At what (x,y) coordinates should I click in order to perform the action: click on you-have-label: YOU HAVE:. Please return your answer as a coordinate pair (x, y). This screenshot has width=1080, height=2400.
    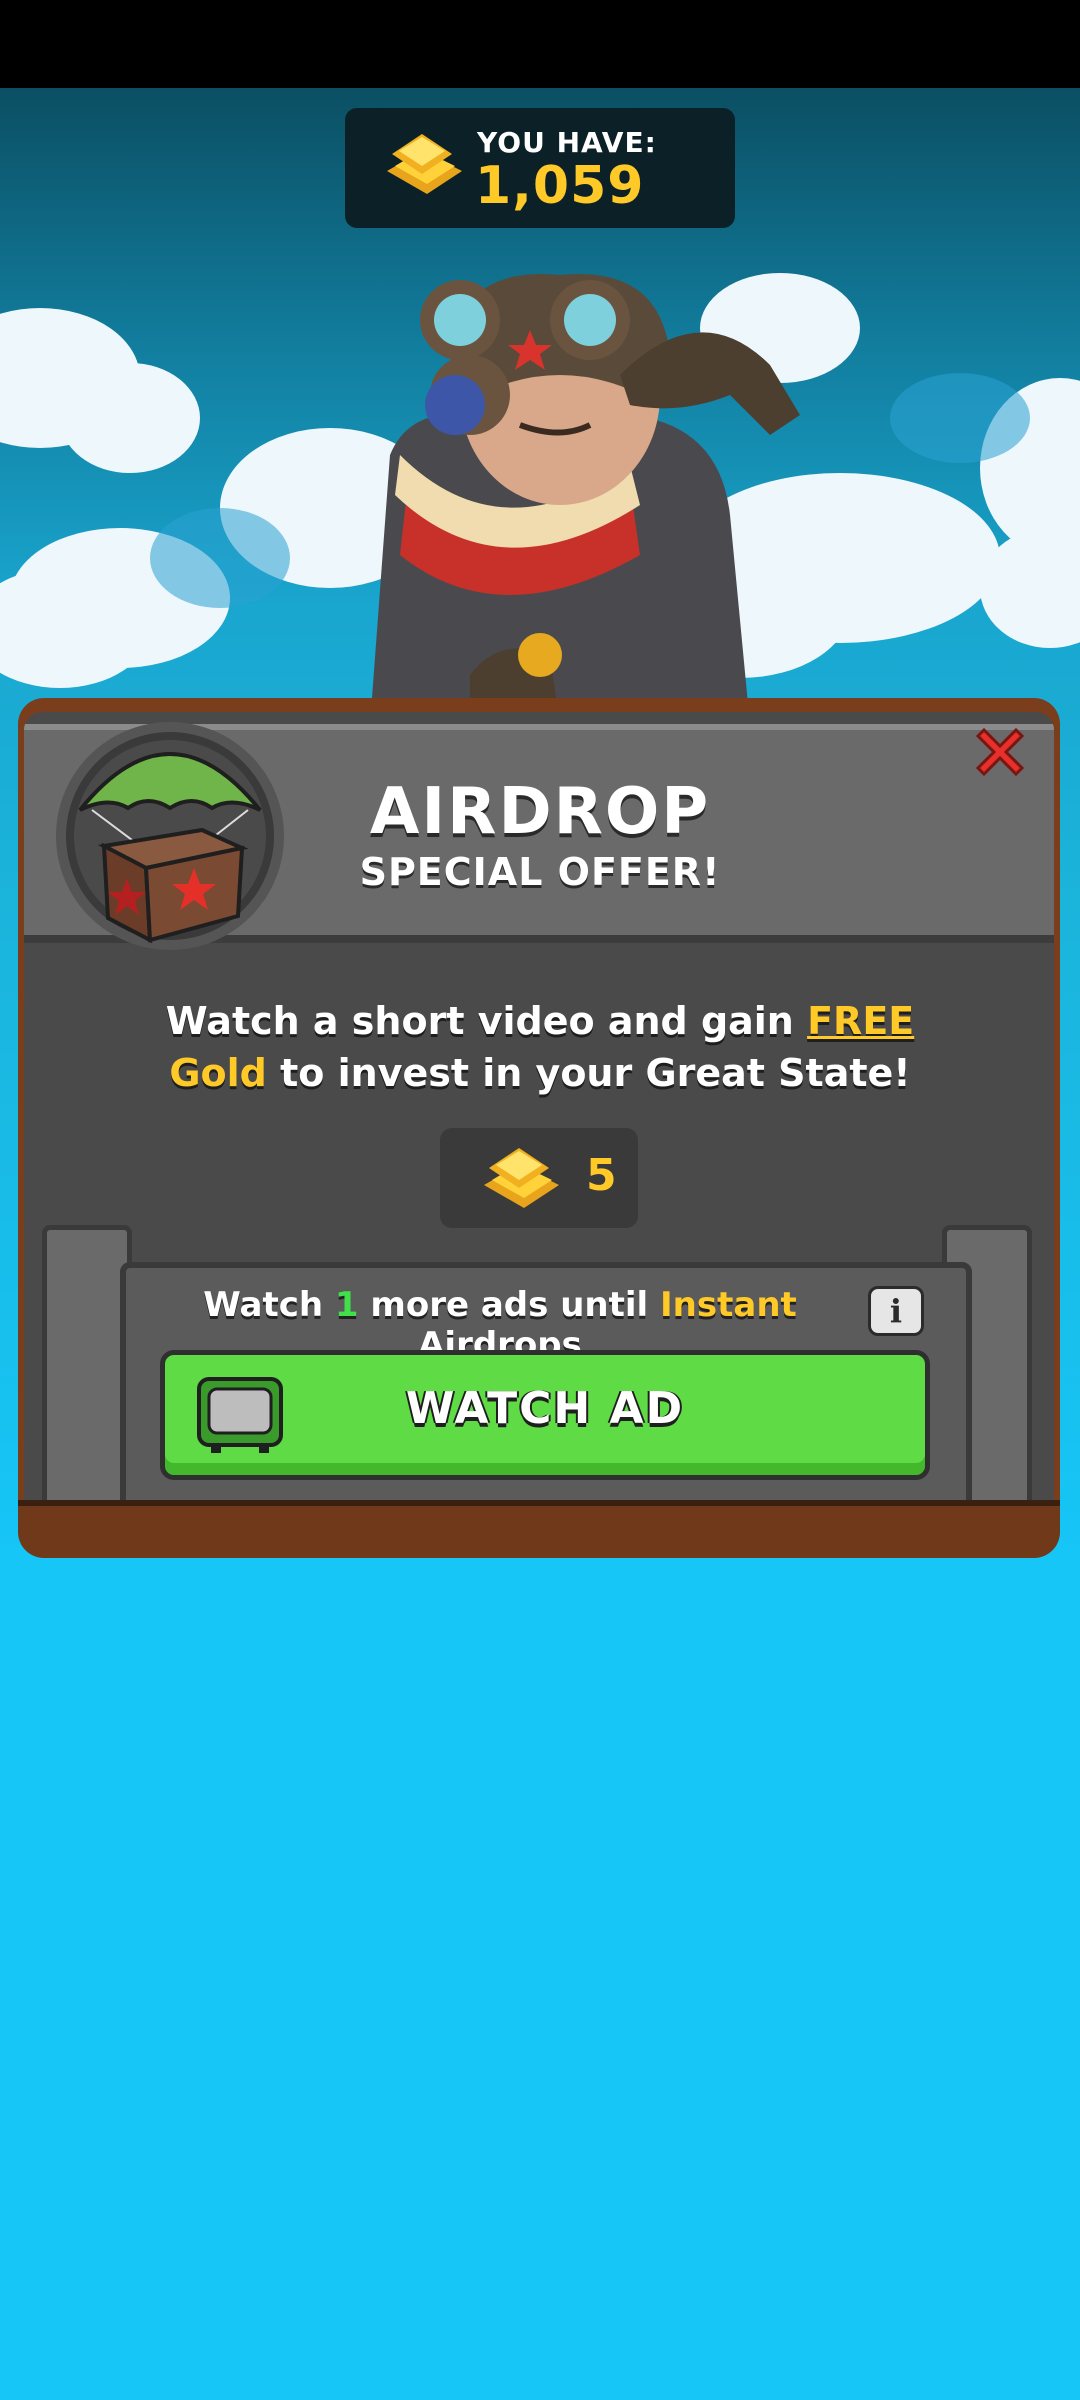
    Looking at the image, I should click on (567, 142).